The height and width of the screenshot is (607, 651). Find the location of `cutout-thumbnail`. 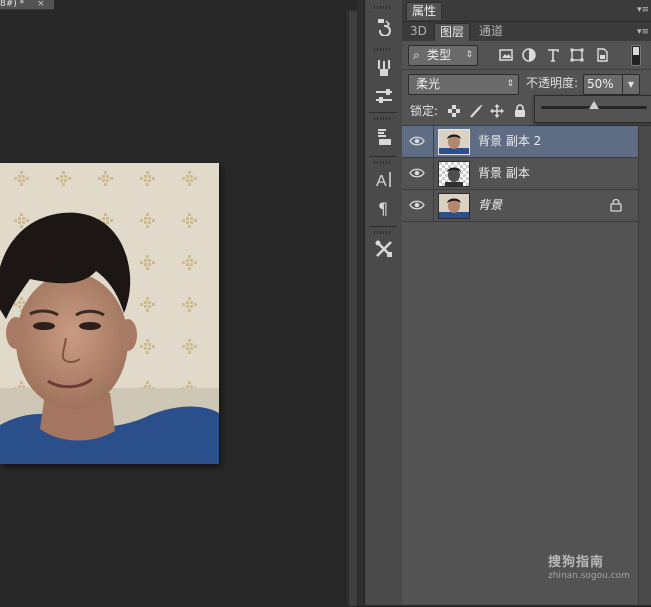

cutout-thumbnail is located at coordinates (454, 174).